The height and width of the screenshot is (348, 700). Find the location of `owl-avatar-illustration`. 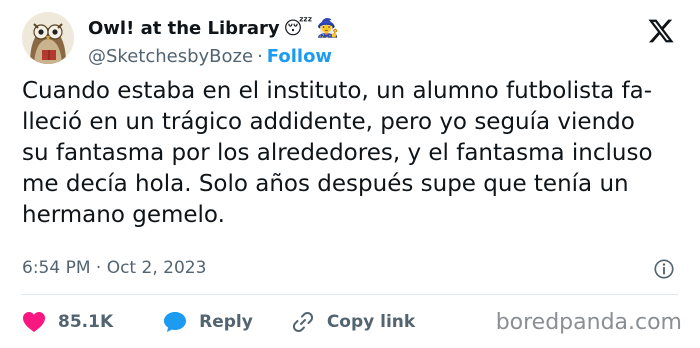

owl-avatar-illustration is located at coordinates (48, 38).